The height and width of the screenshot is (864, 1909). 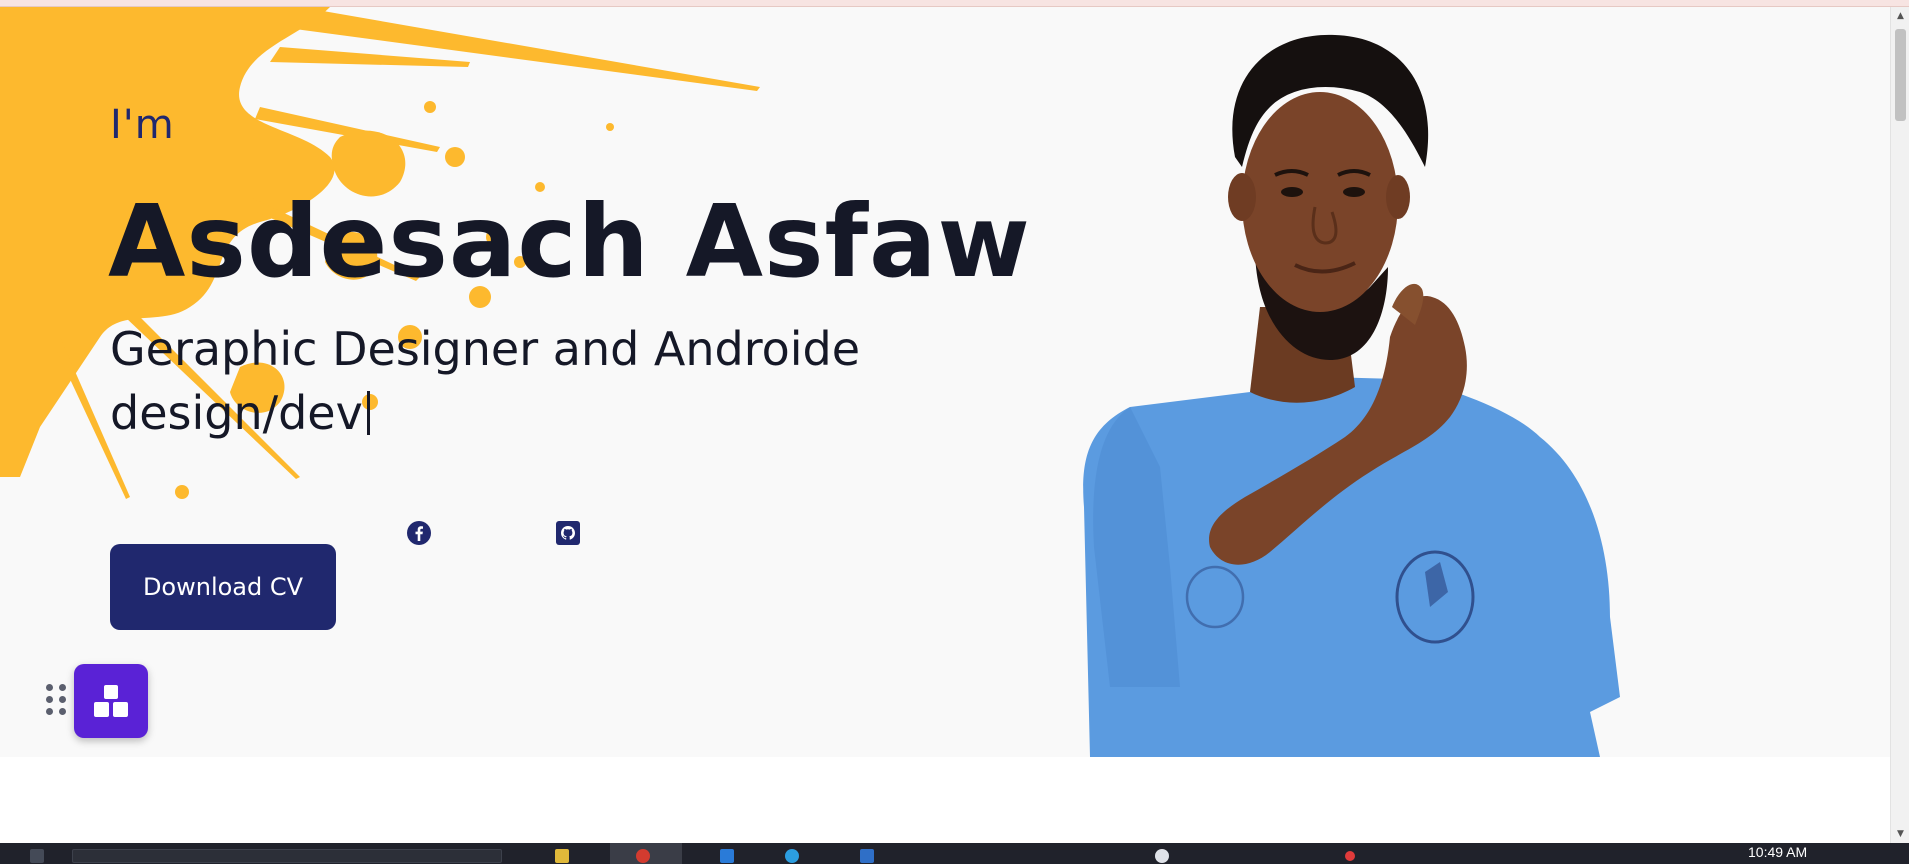 What do you see at coordinates (223, 587) in the screenshot?
I see `download-cv-button: Download CV` at bounding box center [223, 587].